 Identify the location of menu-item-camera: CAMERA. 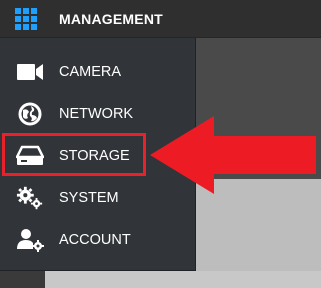
(98, 72).